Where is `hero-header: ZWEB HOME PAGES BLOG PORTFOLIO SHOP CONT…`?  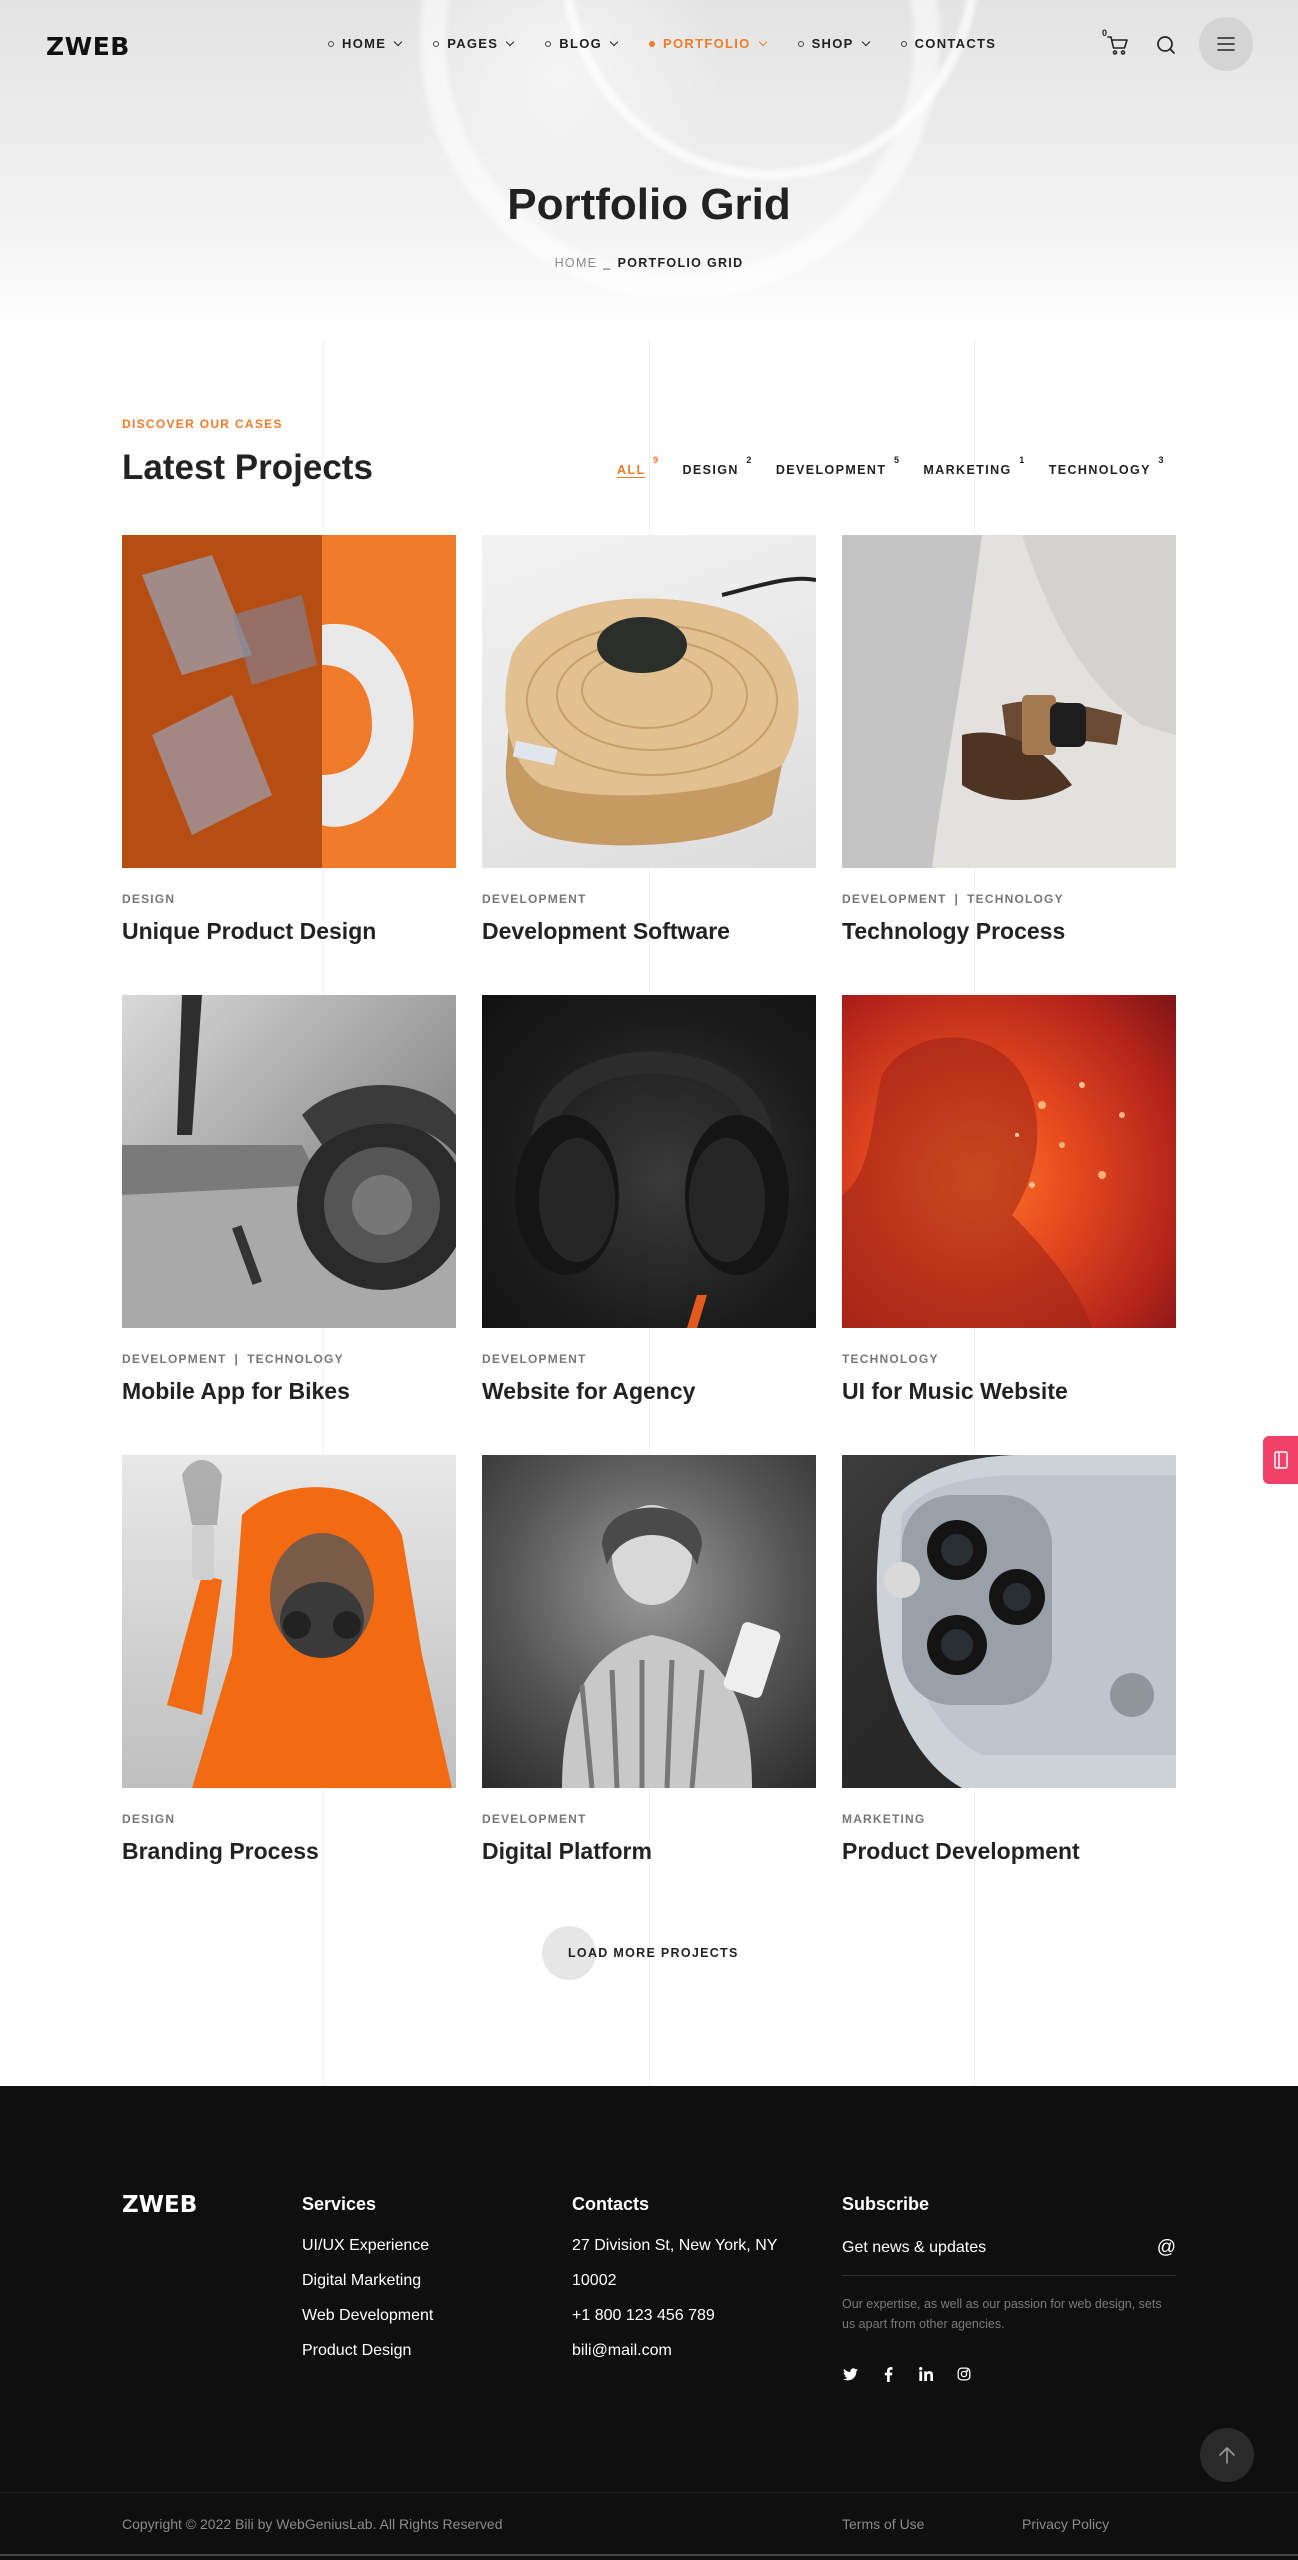 hero-header: ZWEB HOME PAGES BLOG PORTFOLIO SHOP CONT… is located at coordinates (649, 170).